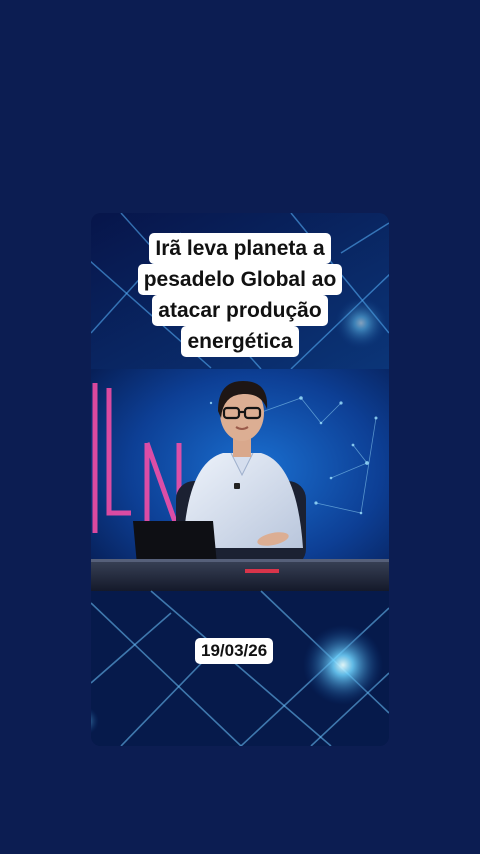  What do you see at coordinates (234, 651) in the screenshot?
I see `date-label: 19/03/26` at bounding box center [234, 651].